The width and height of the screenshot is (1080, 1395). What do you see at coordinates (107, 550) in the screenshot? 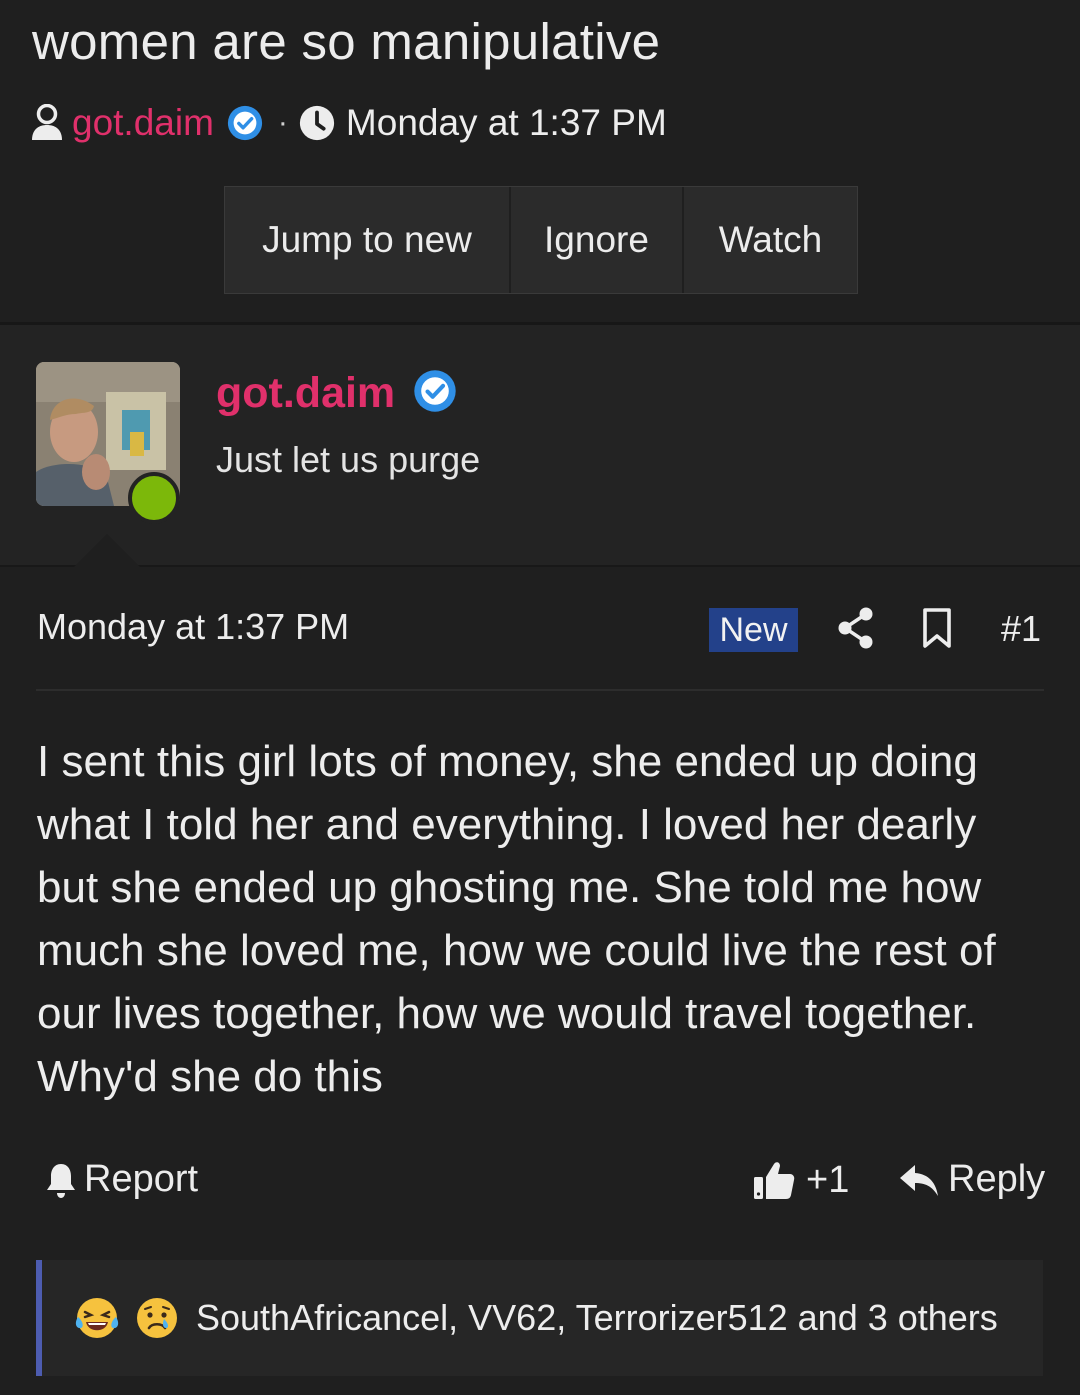
I see `author-pointer-arrow` at bounding box center [107, 550].